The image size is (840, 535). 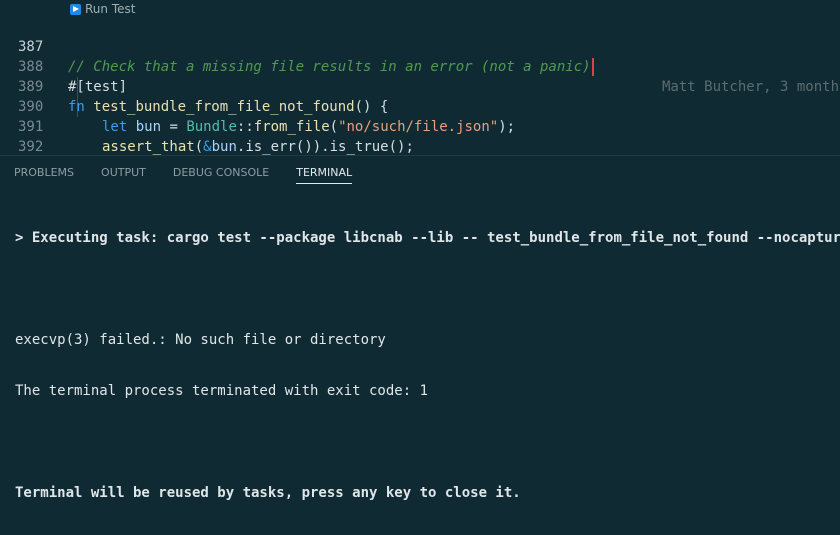 What do you see at coordinates (420, 156) in the screenshot?
I see `code-line-393: 393` at bounding box center [420, 156].